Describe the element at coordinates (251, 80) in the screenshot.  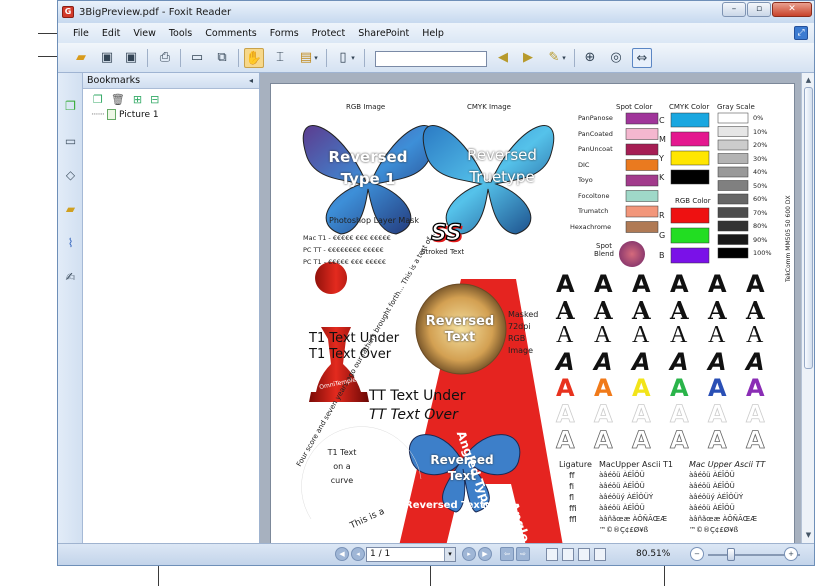
I see `collapse-panel-icon: ◂` at that location.